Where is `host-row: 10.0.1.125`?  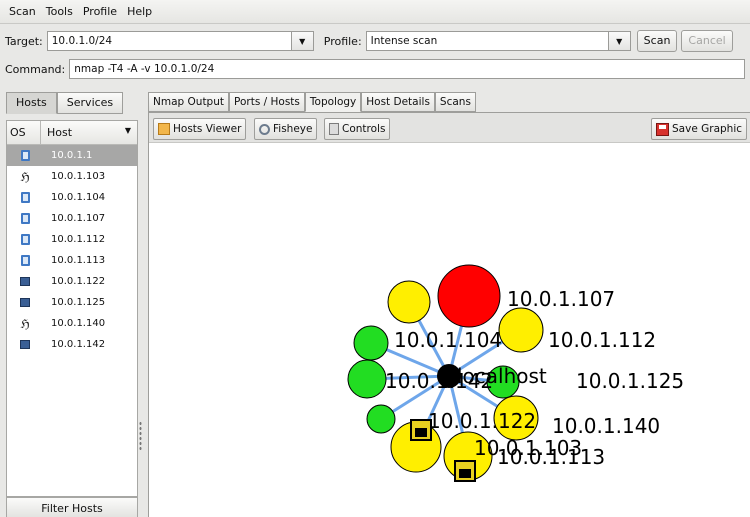
host-row: 10.0.1.125 is located at coordinates (72, 302).